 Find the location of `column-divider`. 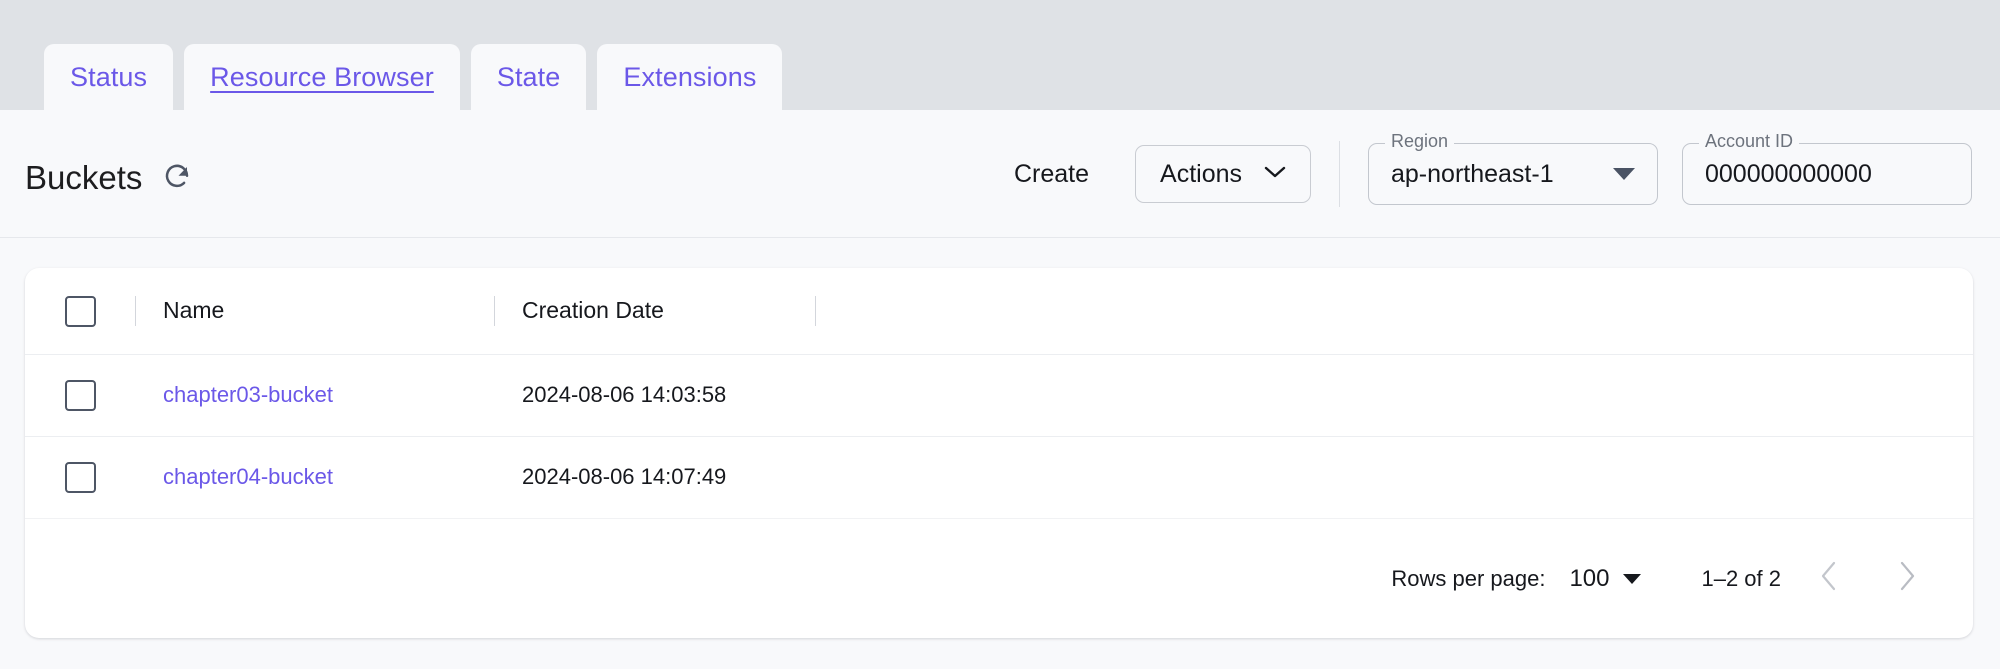

column-divider is located at coordinates (815, 311).